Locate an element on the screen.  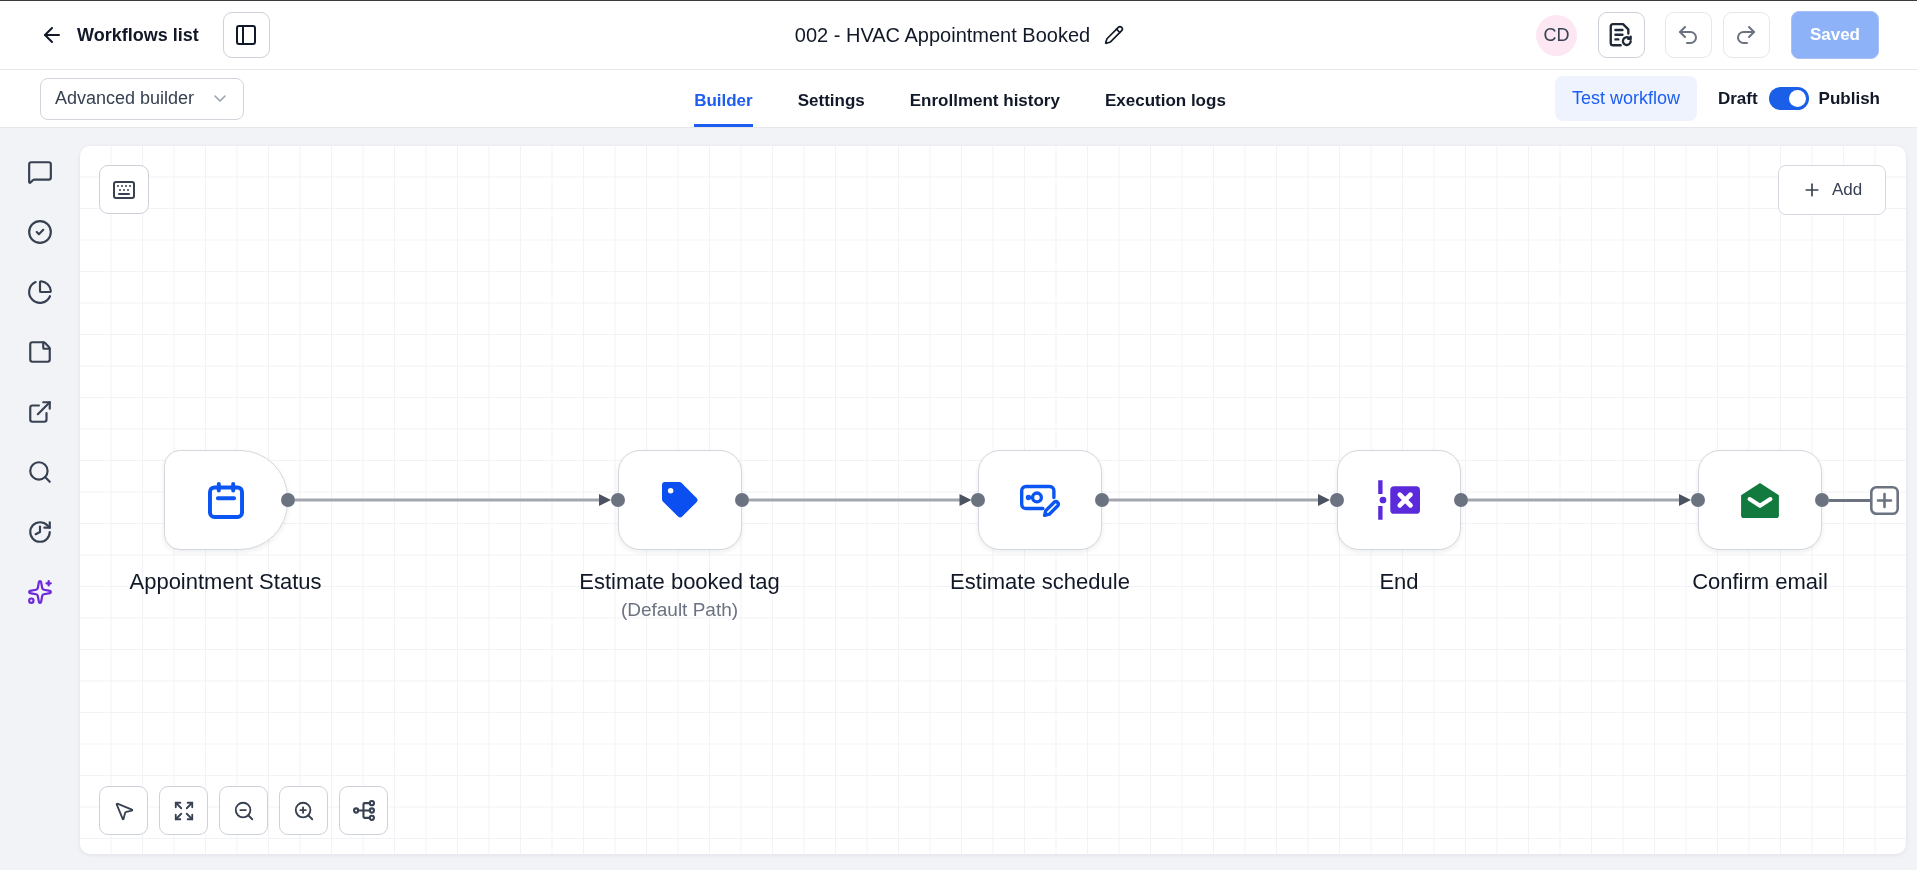
end-flow-icon is located at coordinates (1399, 500).